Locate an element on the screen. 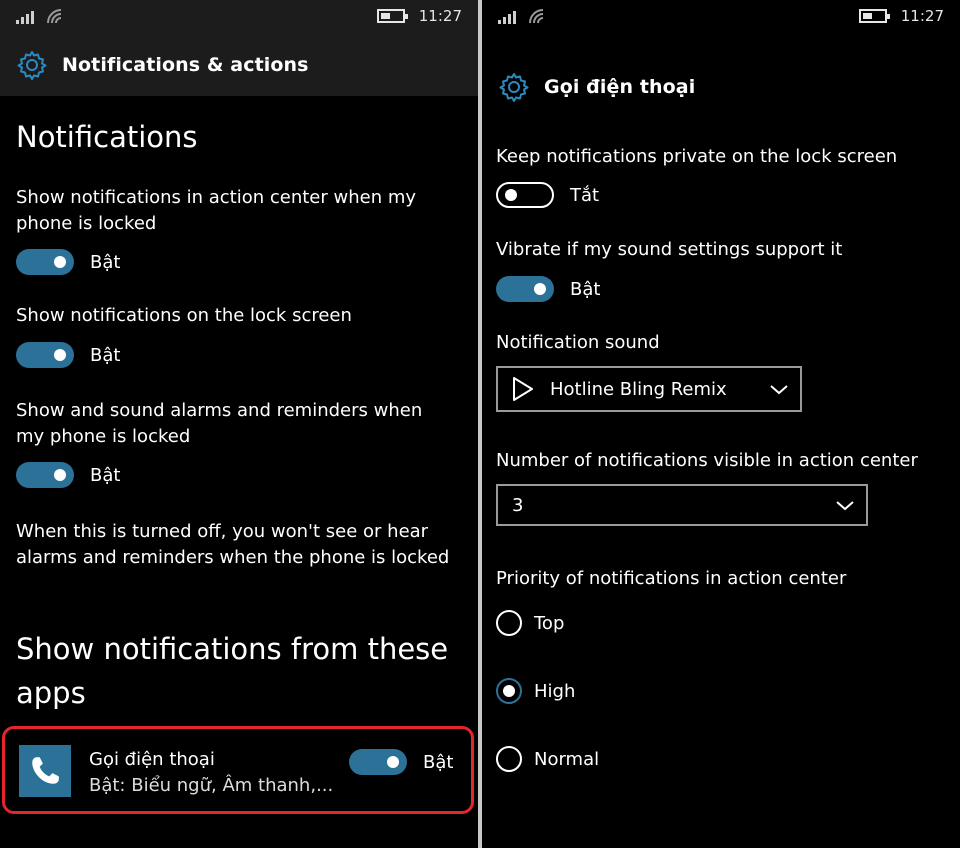 Image resolution: width=960 pixels, height=848 pixels. app-name: Gọi điện thoại is located at coordinates (152, 759).